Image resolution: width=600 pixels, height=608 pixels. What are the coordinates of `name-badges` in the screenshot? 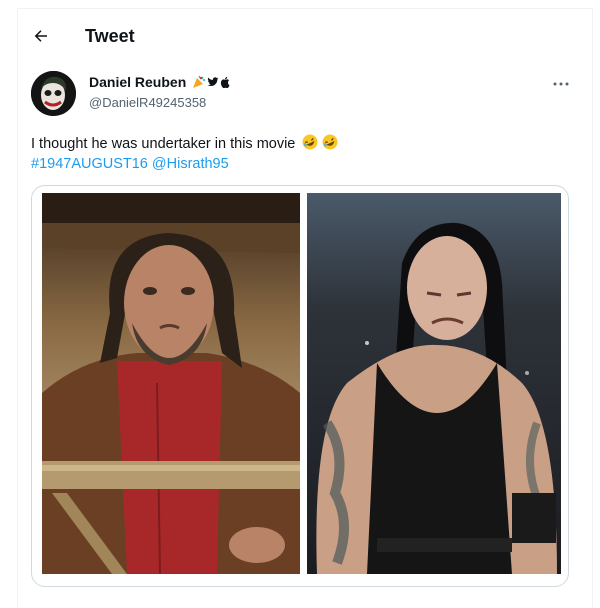 It's located at (211, 82).